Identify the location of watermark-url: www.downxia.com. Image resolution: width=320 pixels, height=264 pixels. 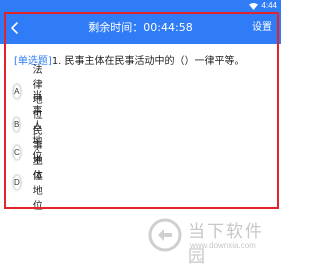
(223, 245).